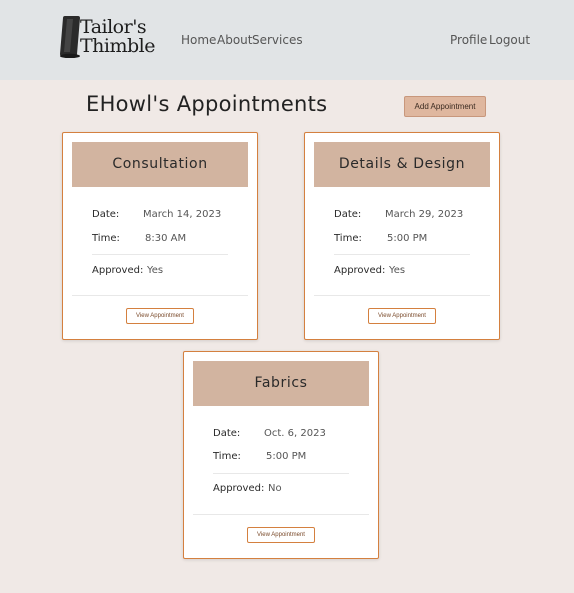  Describe the element at coordinates (234, 40) in the screenshot. I see `nav-about: About` at that location.